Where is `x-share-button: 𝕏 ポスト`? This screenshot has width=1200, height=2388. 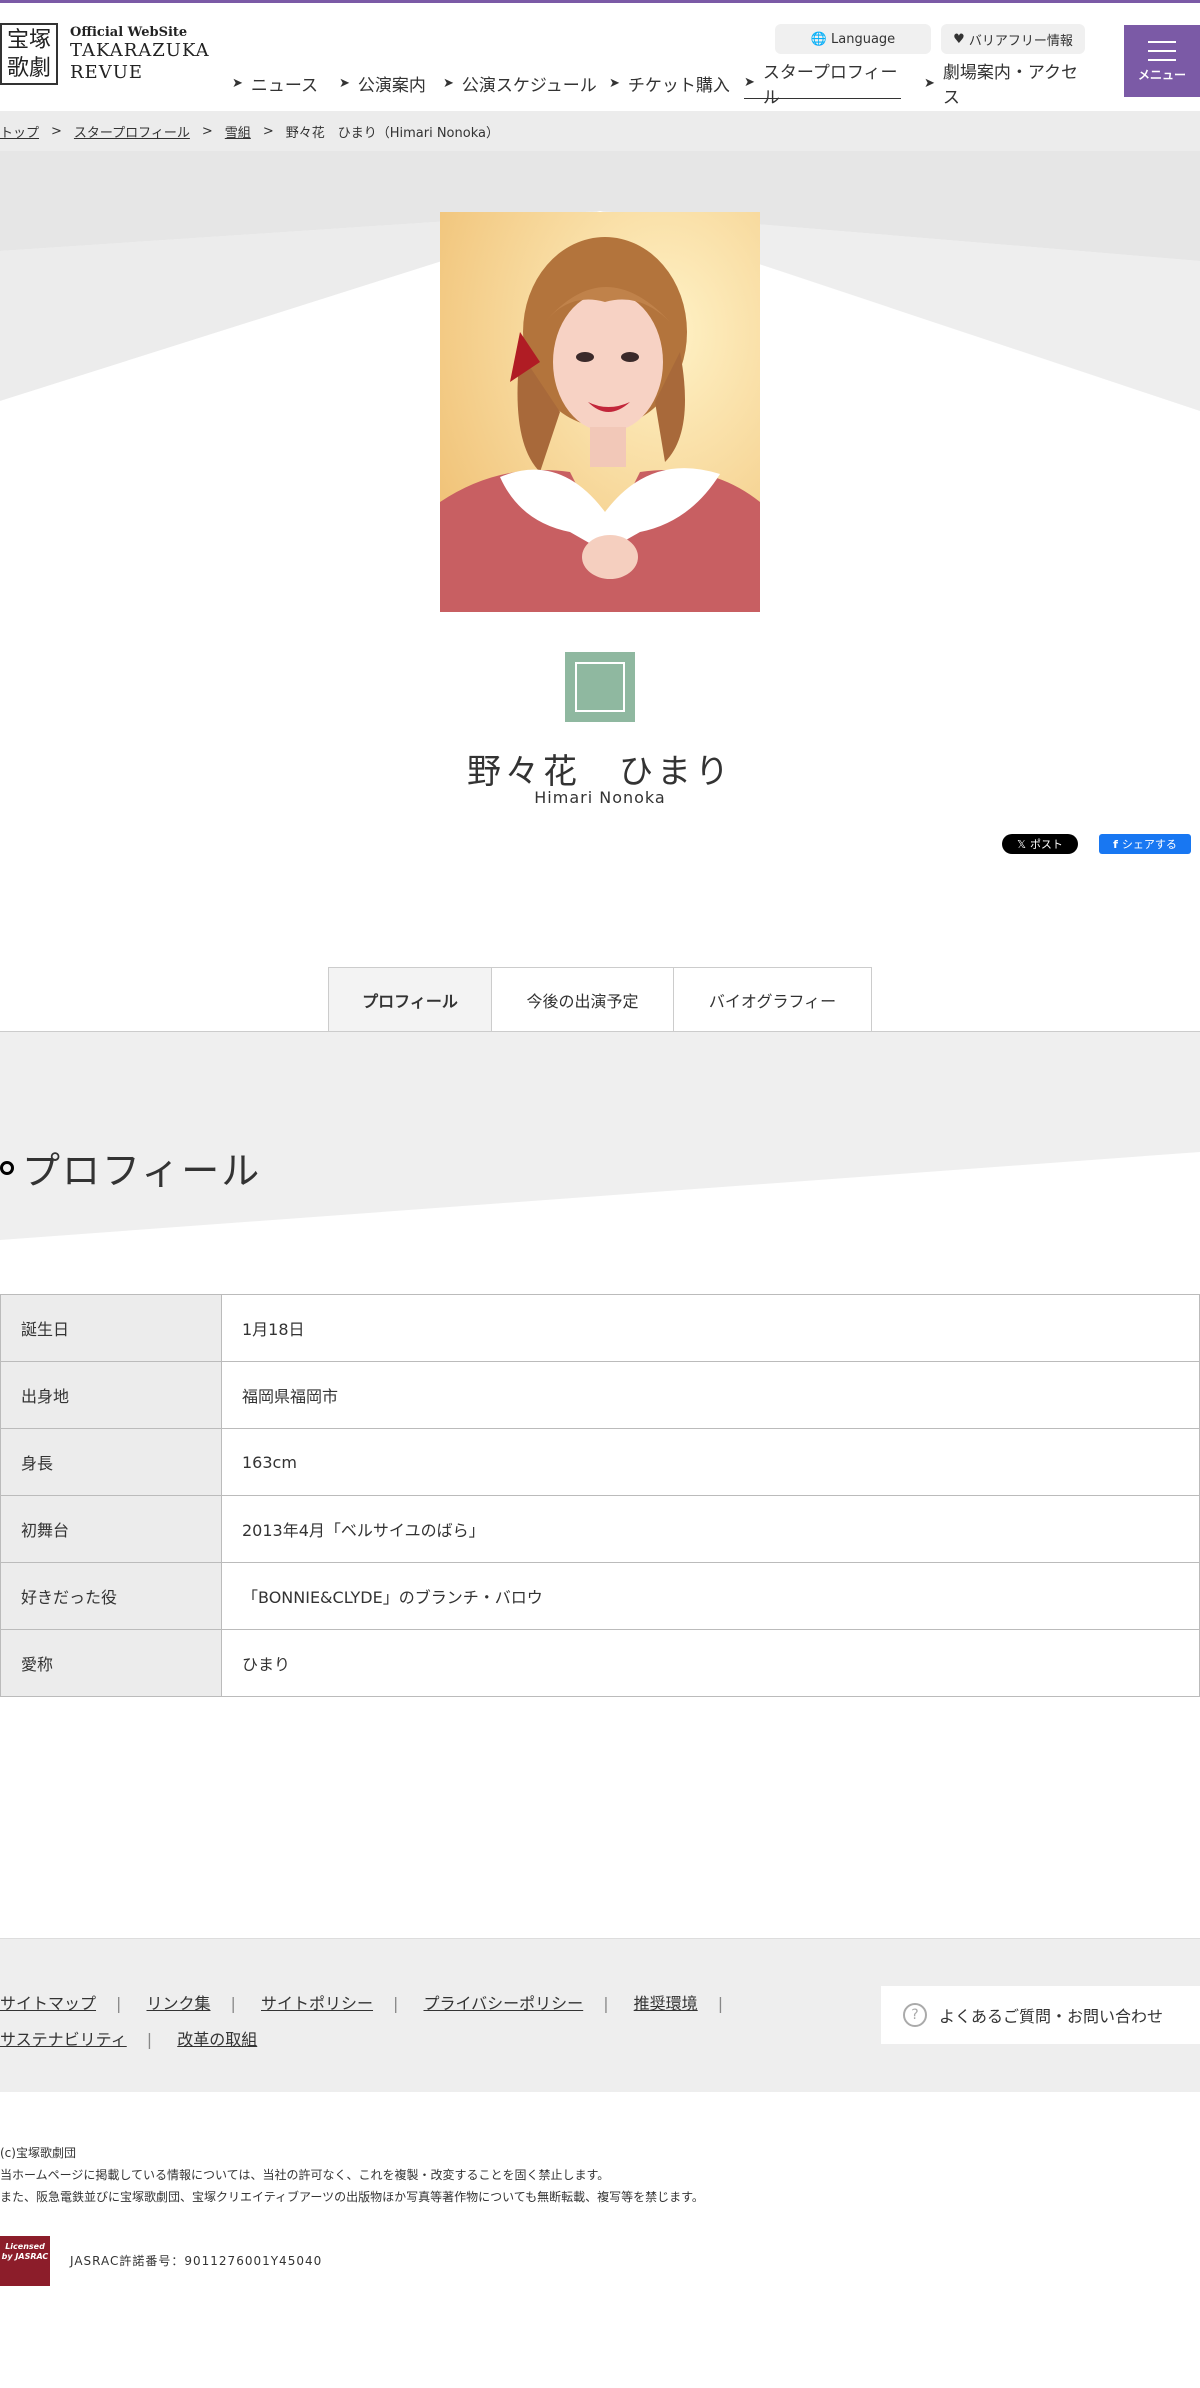 x-share-button: 𝕏 ポスト is located at coordinates (1040, 844).